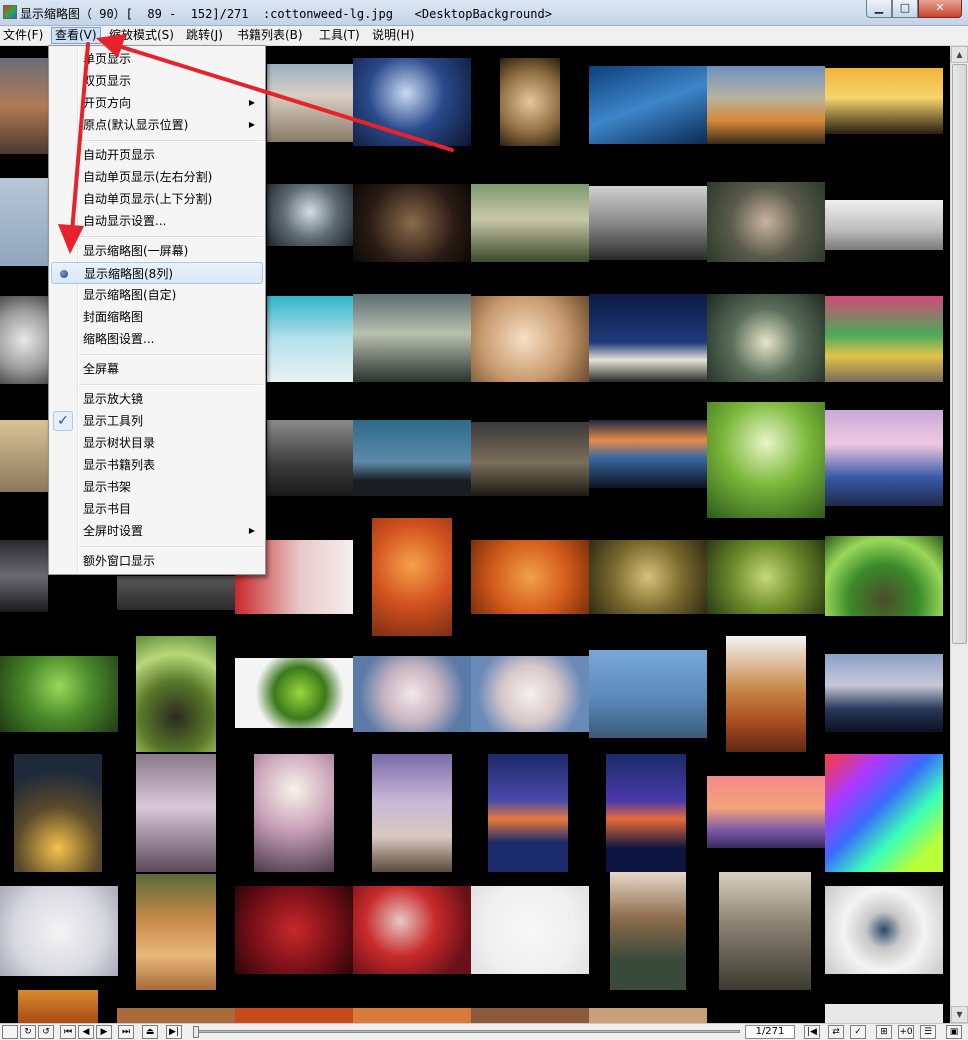 This screenshot has width=968, height=1040. Describe the element at coordinates (928, 1032) in the screenshot. I see `list-view-icon: ☰` at that location.